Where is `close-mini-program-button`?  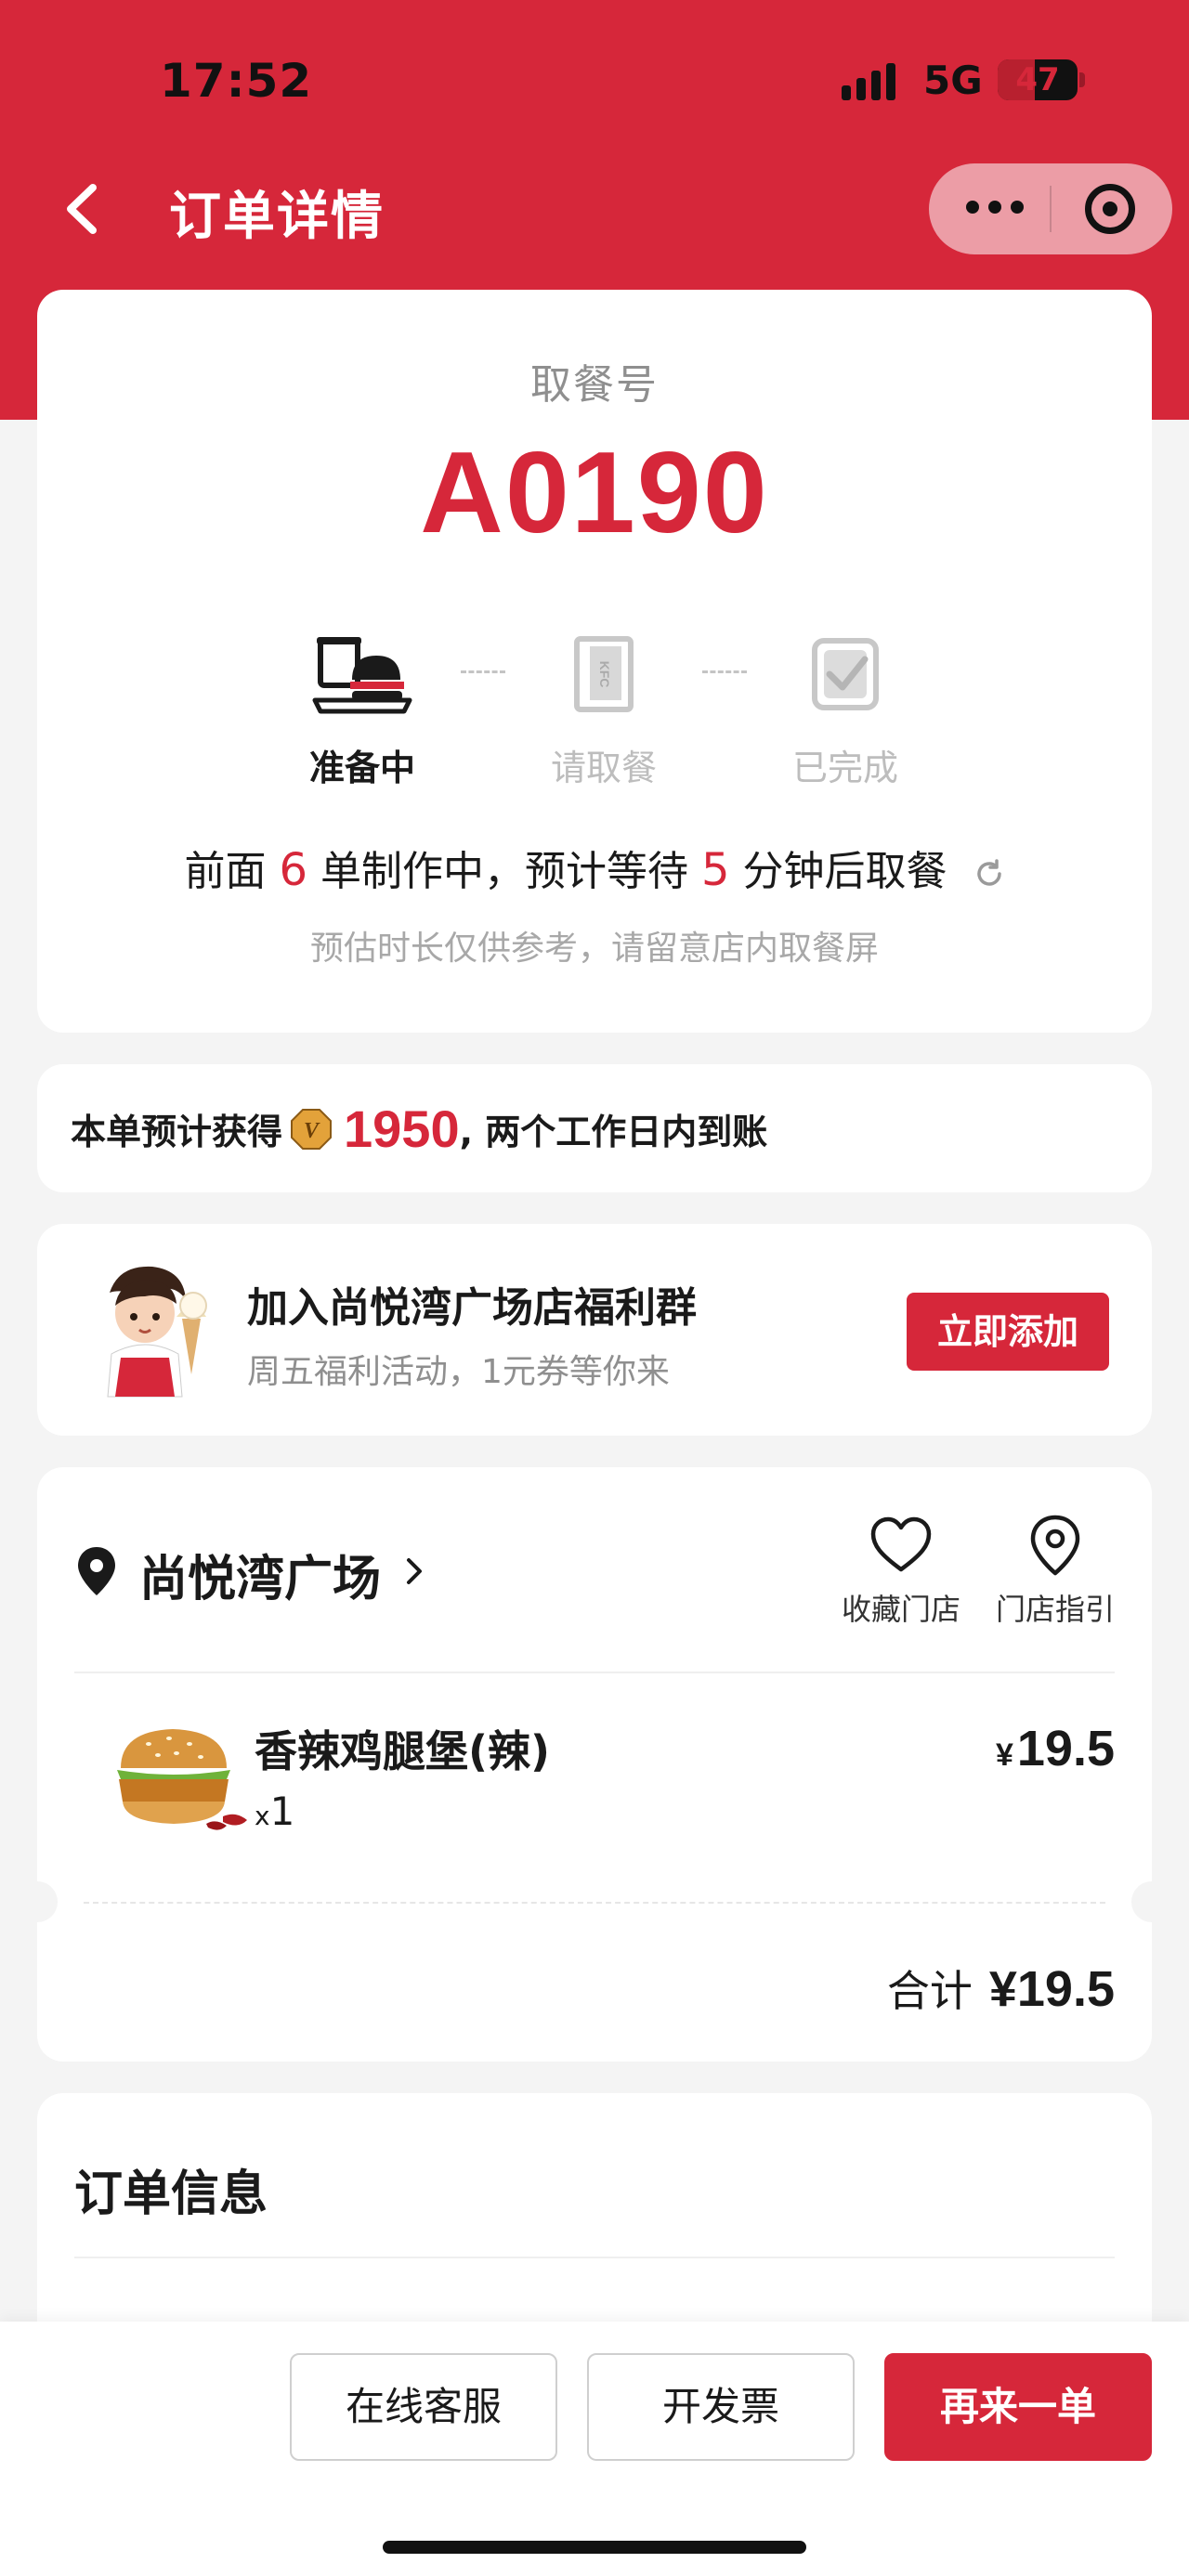
close-mini-program-button is located at coordinates (1110, 209).